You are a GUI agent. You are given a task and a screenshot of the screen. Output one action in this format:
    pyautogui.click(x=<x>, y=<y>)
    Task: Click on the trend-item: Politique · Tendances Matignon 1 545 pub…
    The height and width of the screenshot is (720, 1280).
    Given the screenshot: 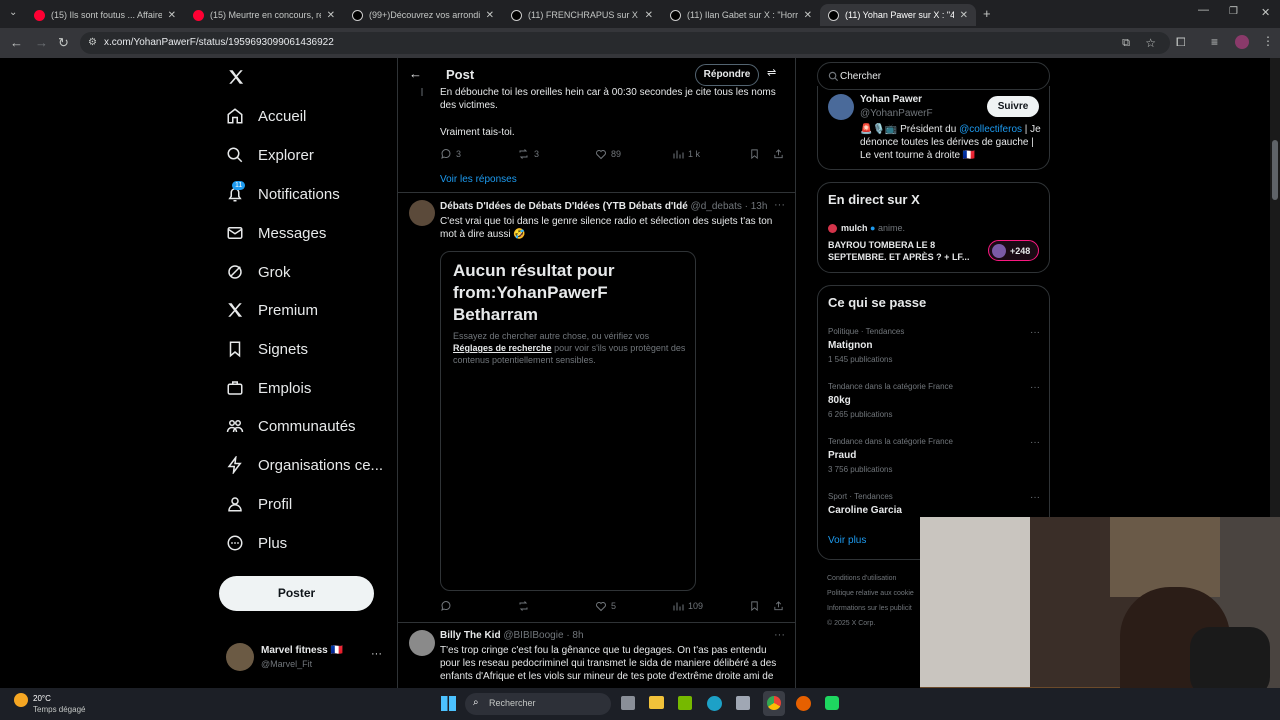 What is the action you would take?
    pyautogui.click(x=934, y=347)
    